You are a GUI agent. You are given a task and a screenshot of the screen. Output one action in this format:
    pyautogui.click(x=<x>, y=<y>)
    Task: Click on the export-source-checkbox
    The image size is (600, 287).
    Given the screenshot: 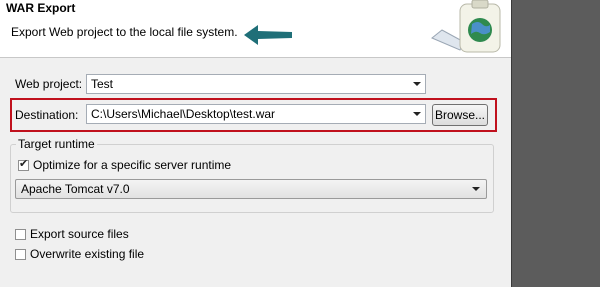 What is the action you would take?
    pyautogui.click(x=20, y=234)
    